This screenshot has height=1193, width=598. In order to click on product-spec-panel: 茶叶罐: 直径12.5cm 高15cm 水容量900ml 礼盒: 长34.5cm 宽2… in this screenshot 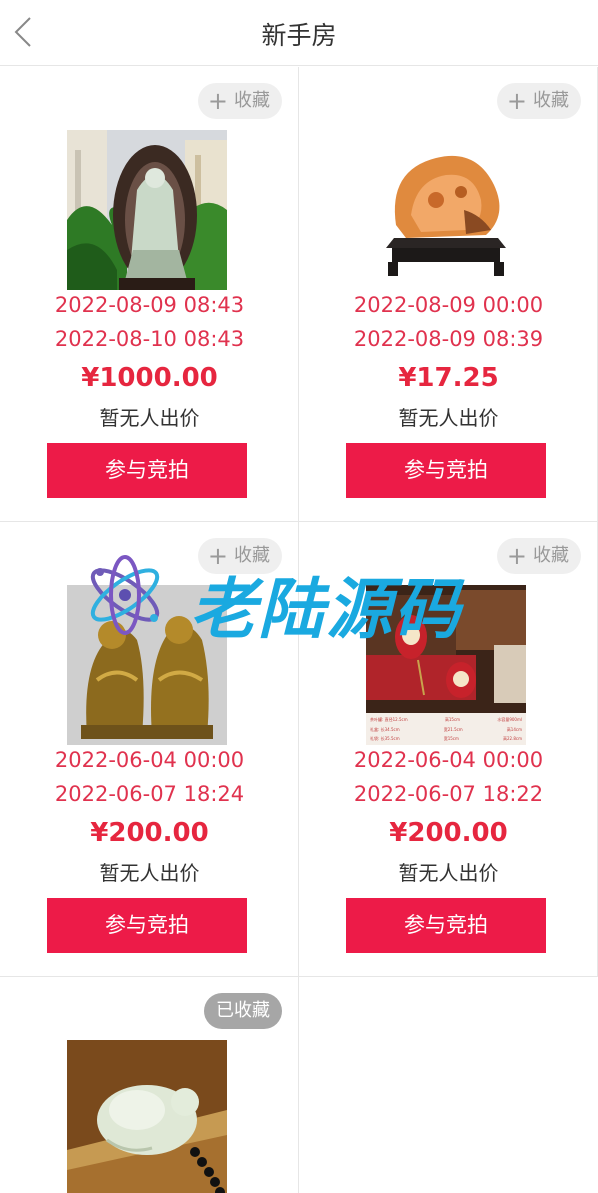, I will do `click(446, 729)`.